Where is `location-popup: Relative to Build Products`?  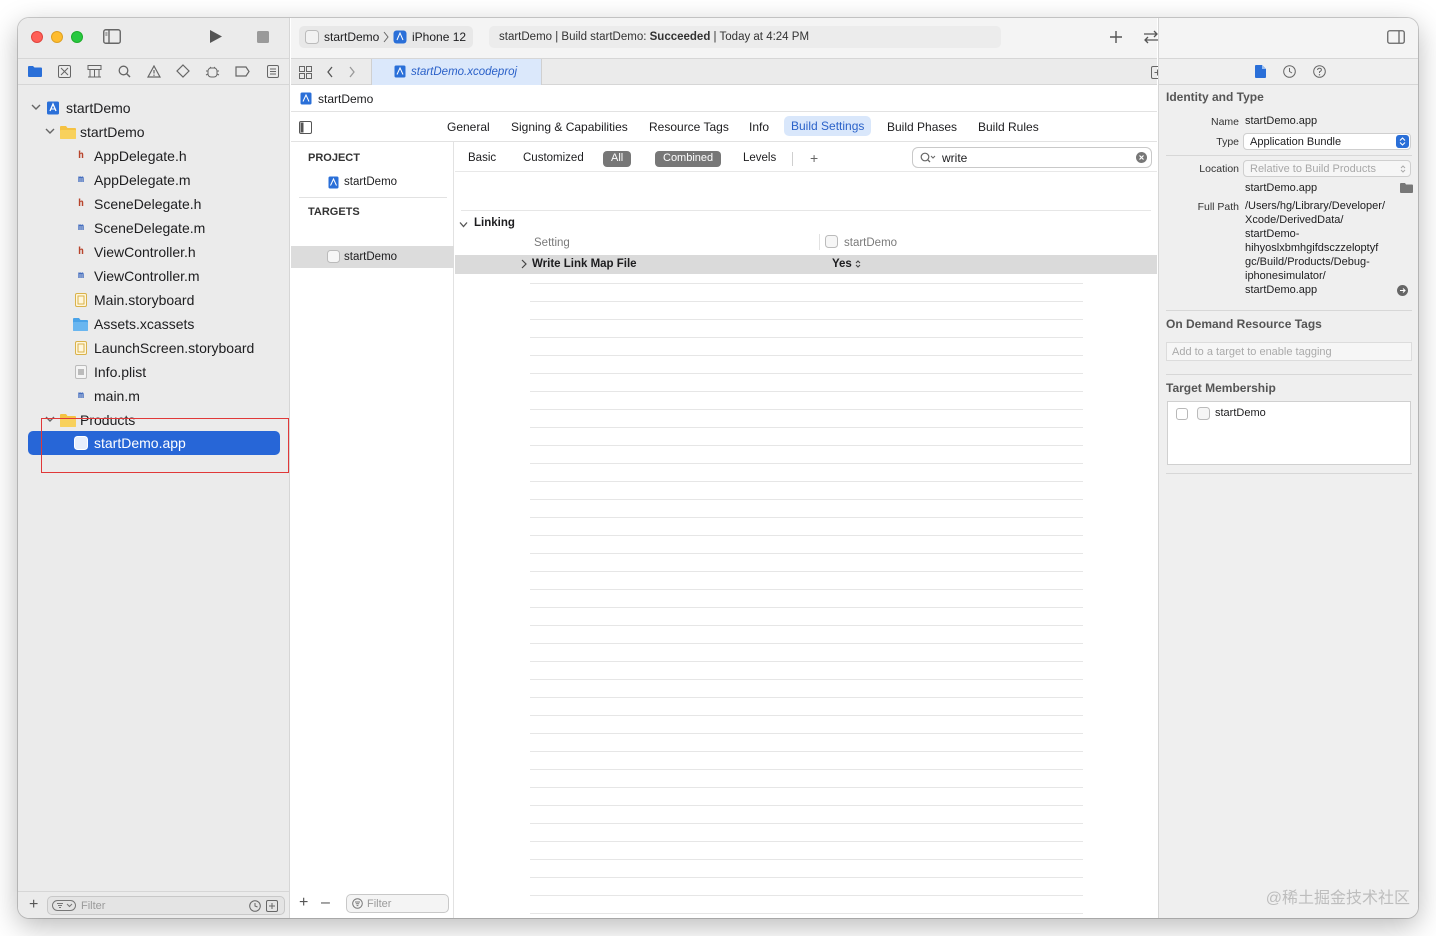
location-popup: Relative to Build Products is located at coordinates (1327, 168).